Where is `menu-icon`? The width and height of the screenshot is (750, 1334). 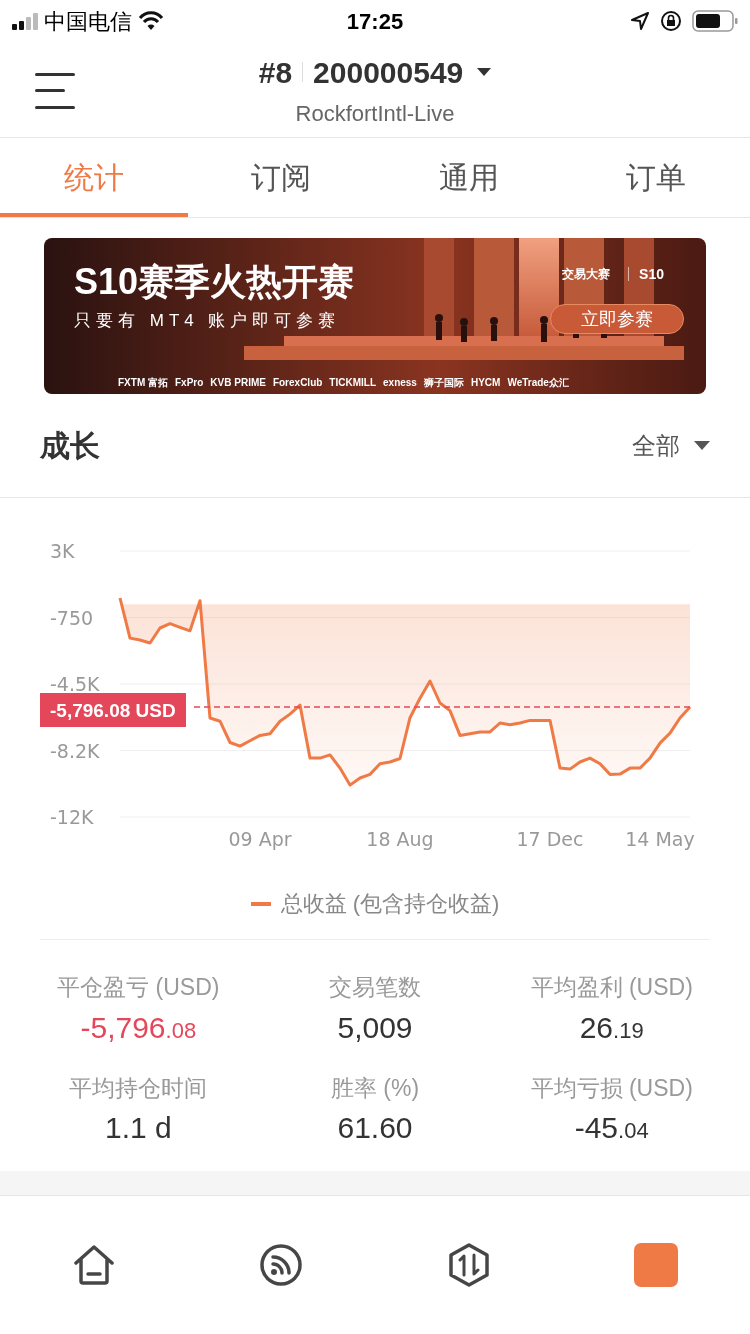
menu-icon is located at coordinates (55, 91).